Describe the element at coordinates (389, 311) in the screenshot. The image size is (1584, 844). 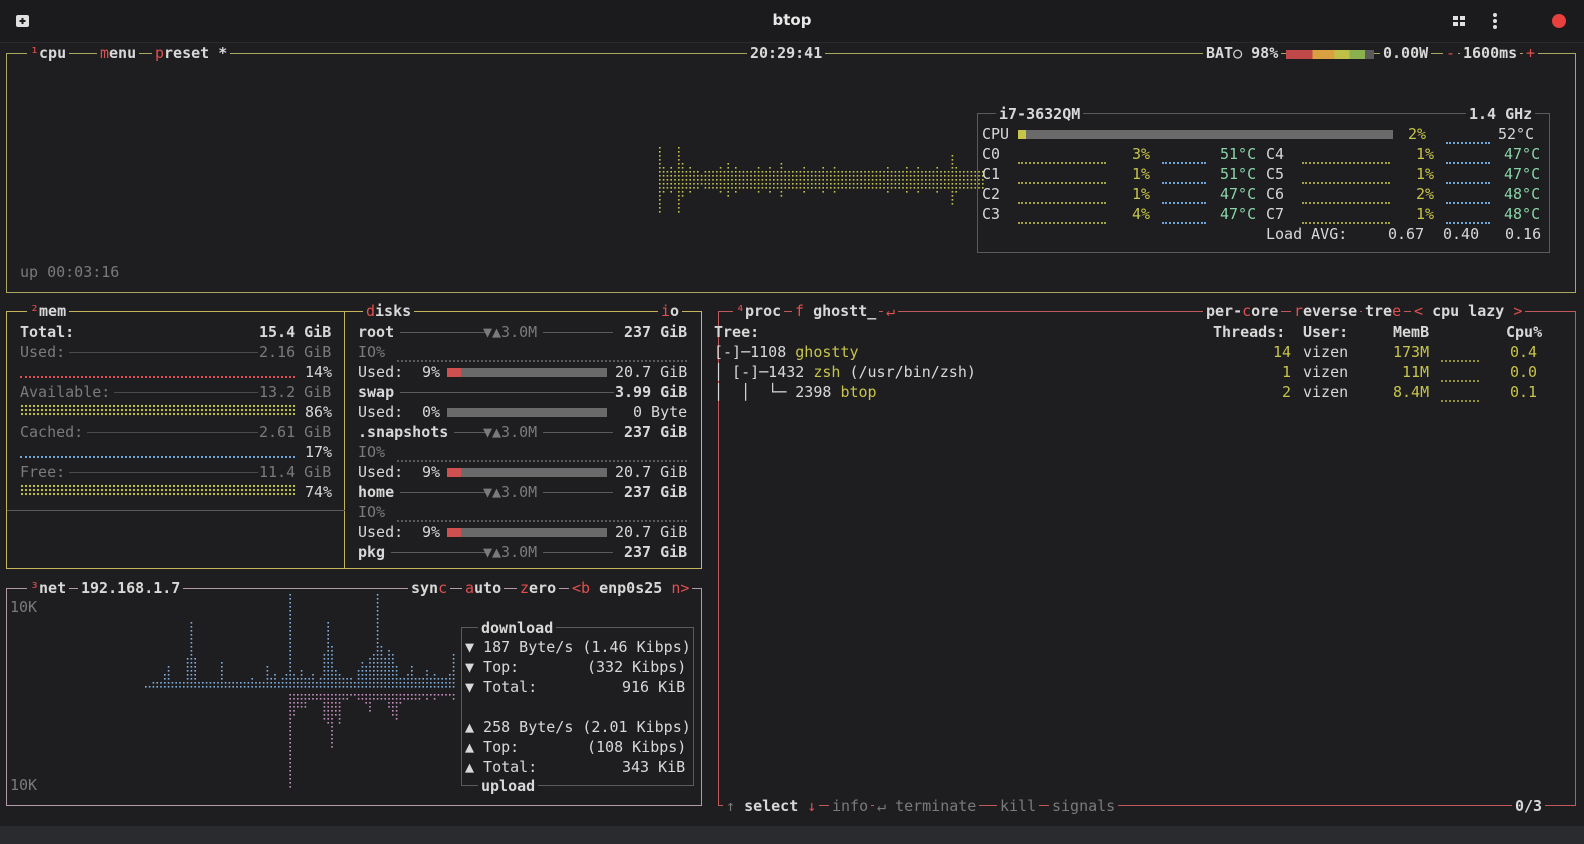
I see `disks-tab: disks` at that location.